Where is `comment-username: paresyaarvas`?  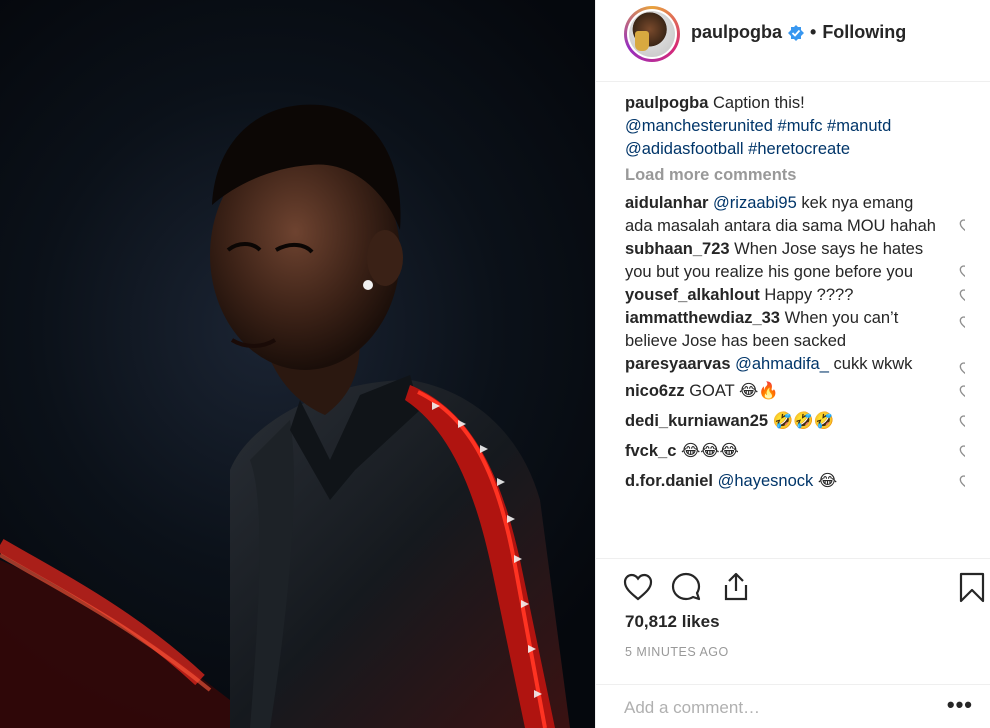
comment-username: paresyaarvas is located at coordinates (678, 364).